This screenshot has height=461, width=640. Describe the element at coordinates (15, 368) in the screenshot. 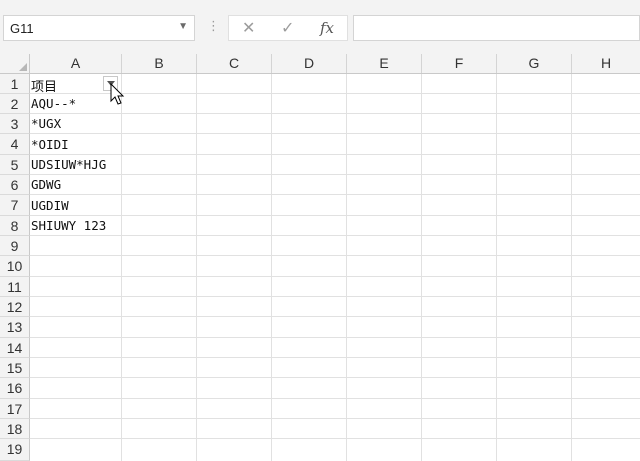

I see `row-header-15: 15` at that location.